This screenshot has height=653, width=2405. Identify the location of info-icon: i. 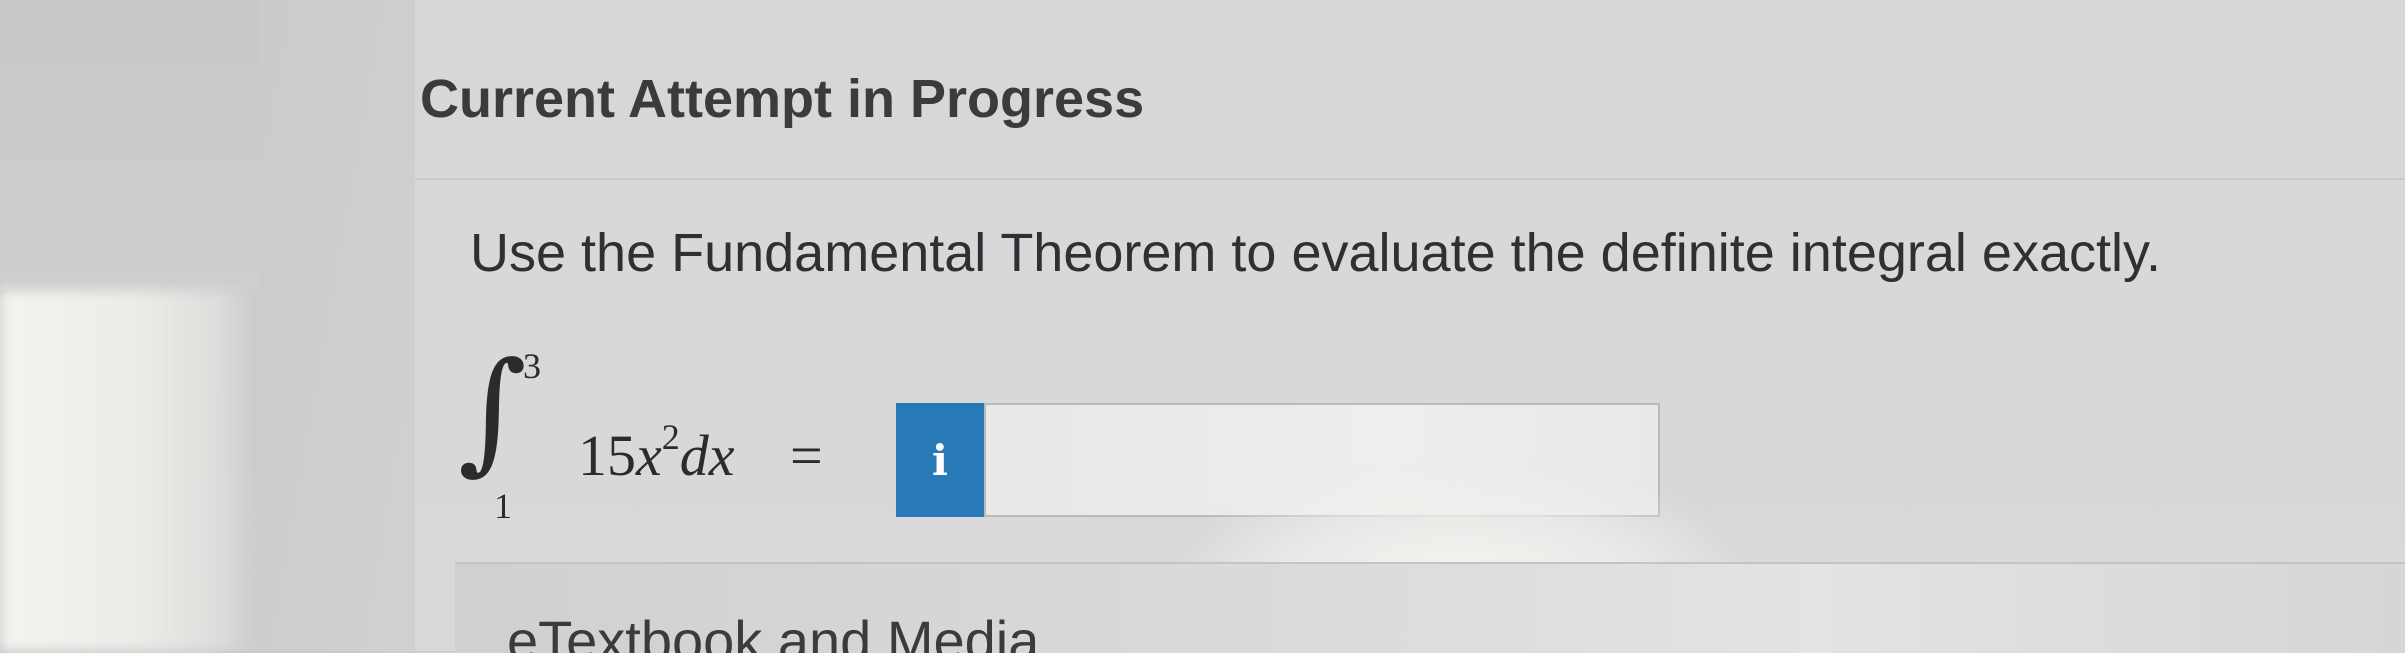
(940, 460).